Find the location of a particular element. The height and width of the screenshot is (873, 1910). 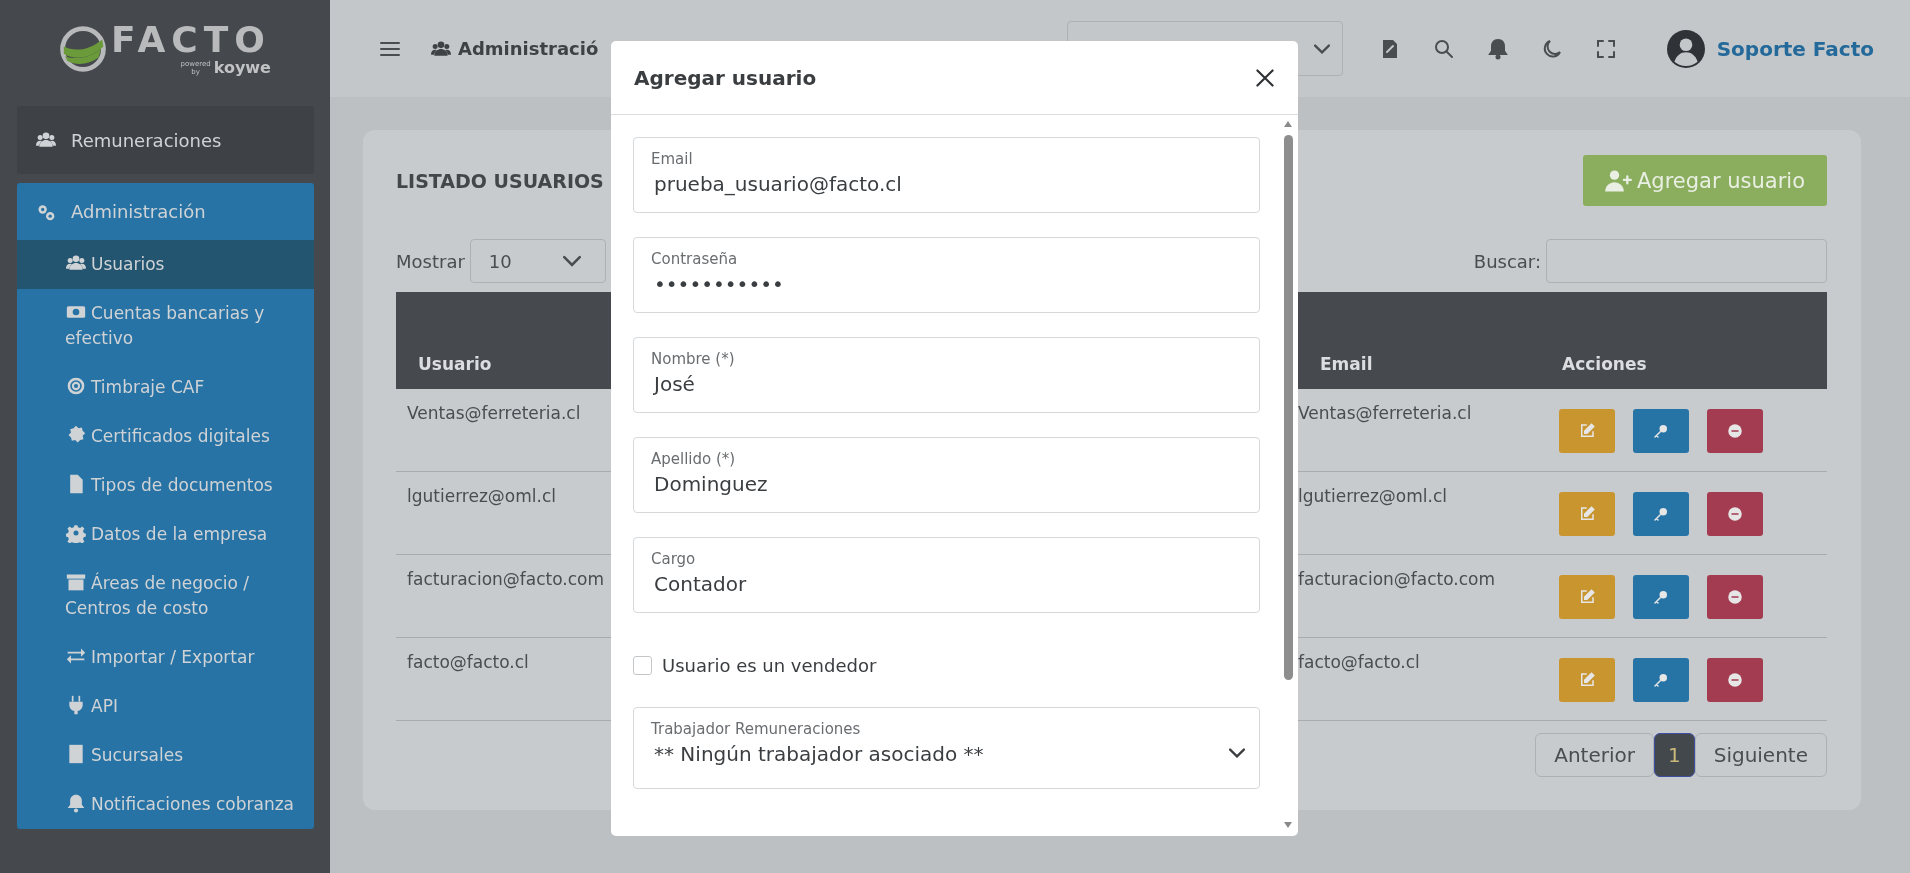

field-value: ** Ningún trabajador asociado ** is located at coordinates (818, 753).